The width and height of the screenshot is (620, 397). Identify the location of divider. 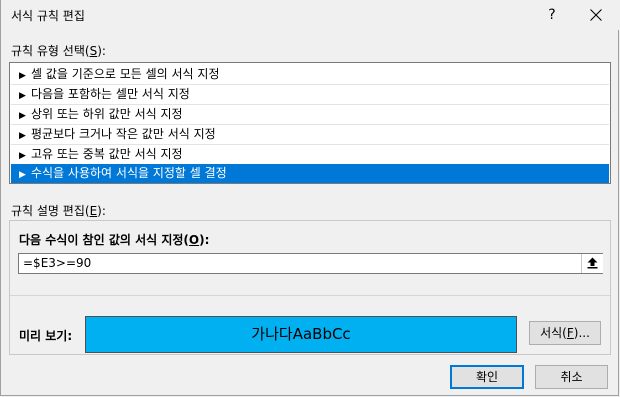
(310, 295).